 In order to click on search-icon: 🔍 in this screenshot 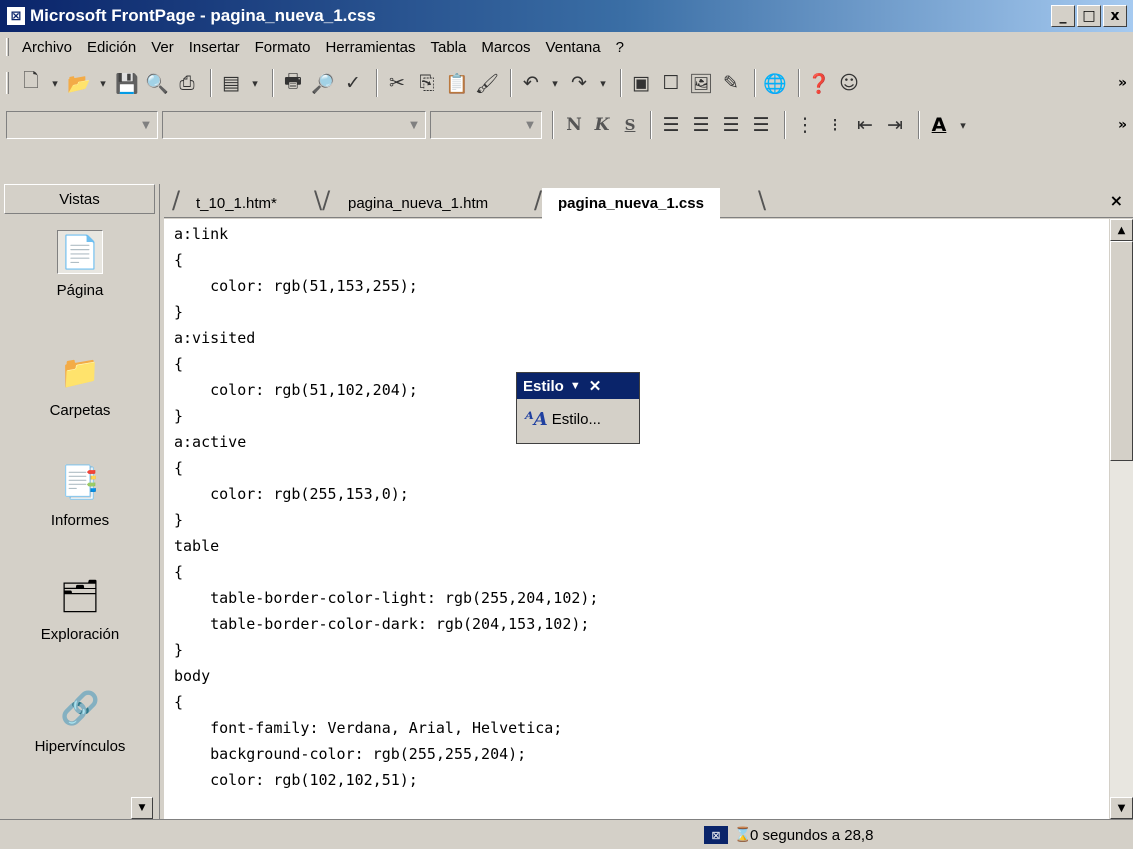, I will do `click(157, 83)`.